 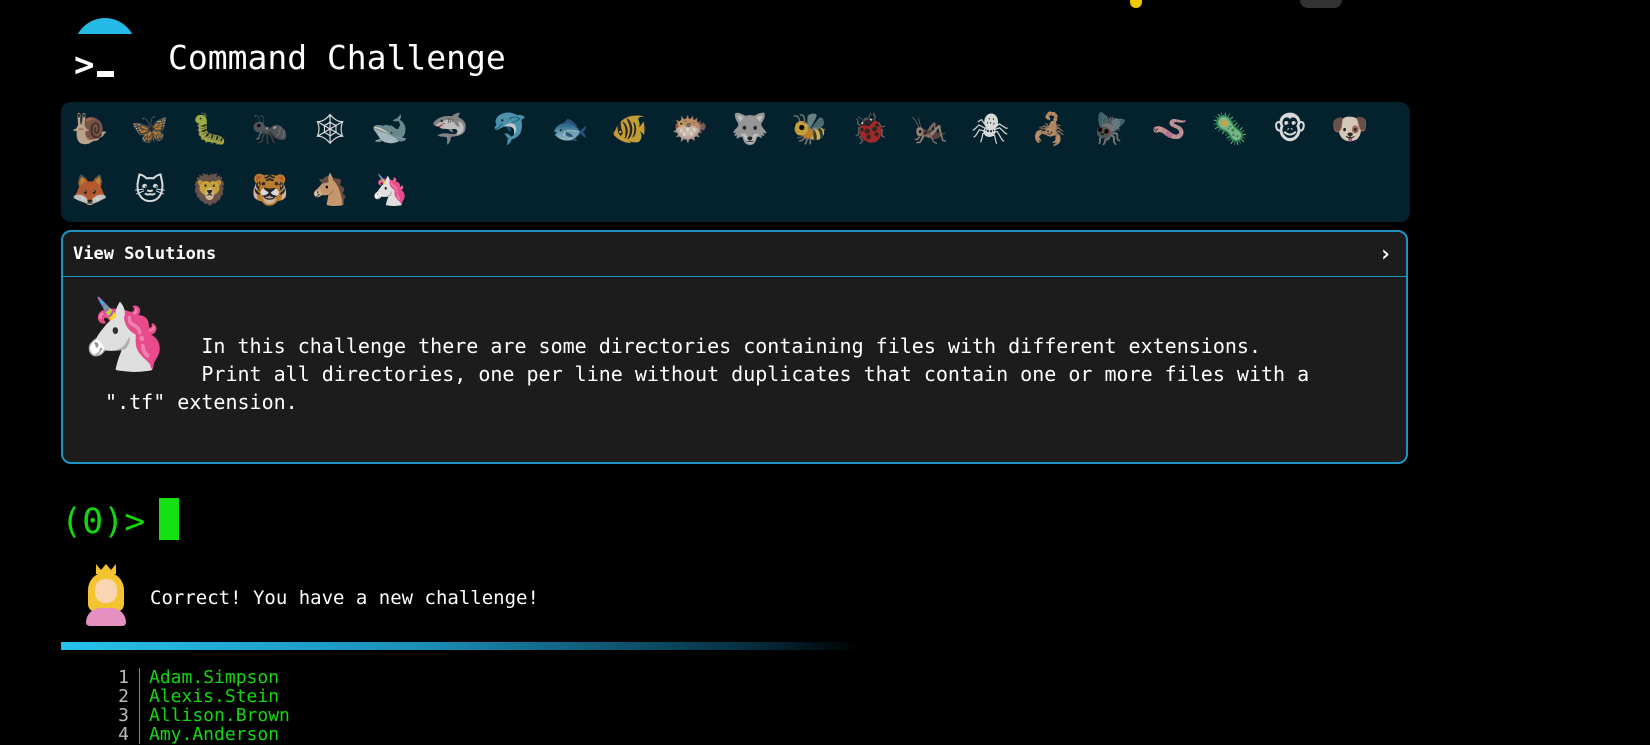 I want to click on animal-monkey-icon: 🐵, so click(x=1290, y=130).